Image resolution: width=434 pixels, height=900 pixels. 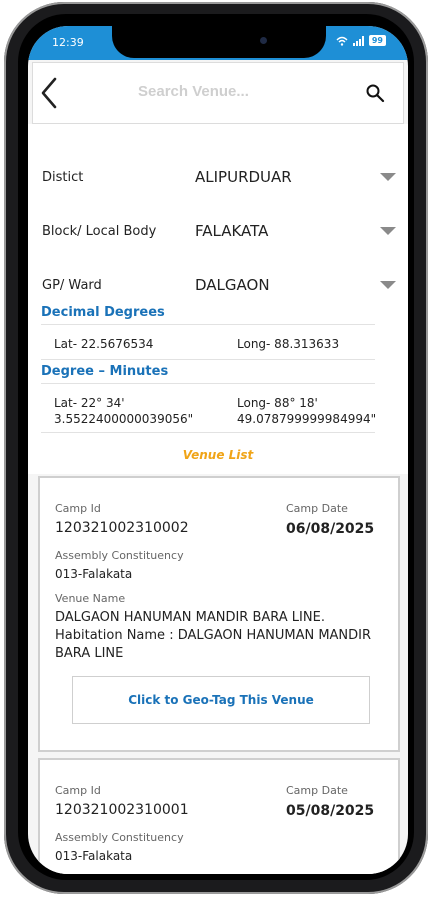 I want to click on status-time: 12:39, so click(x=68, y=42).